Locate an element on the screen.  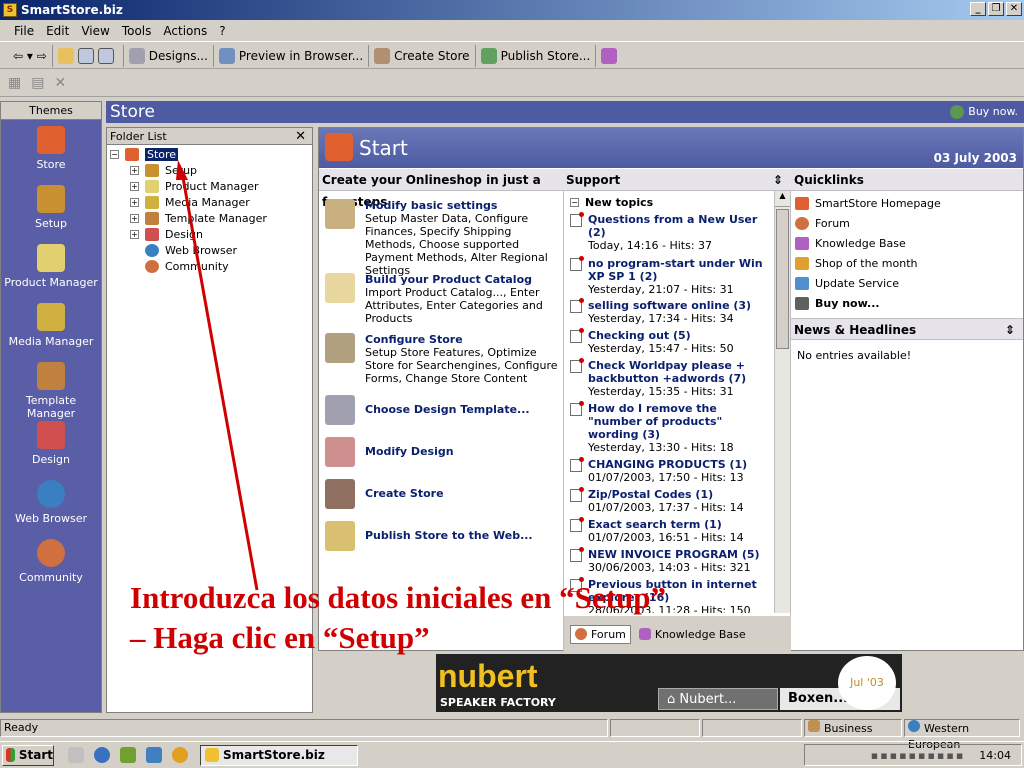
status-business: Business is located at coordinates (853, 728).